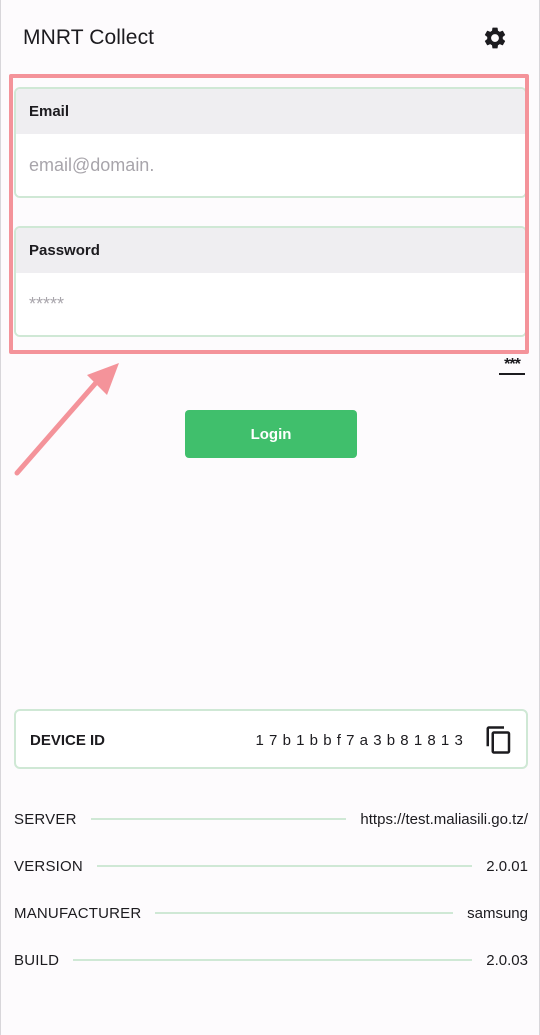 This screenshot has height=1035, width=540. I want to click on info-row-version: VERSION 2.0.01, so click(271, 866).